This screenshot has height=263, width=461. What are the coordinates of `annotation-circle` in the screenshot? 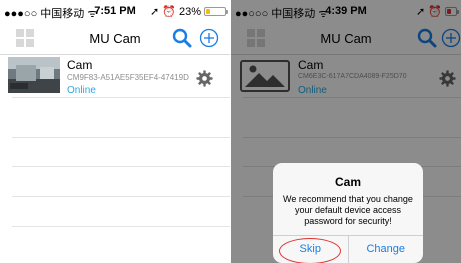 It's located at (310, 250).